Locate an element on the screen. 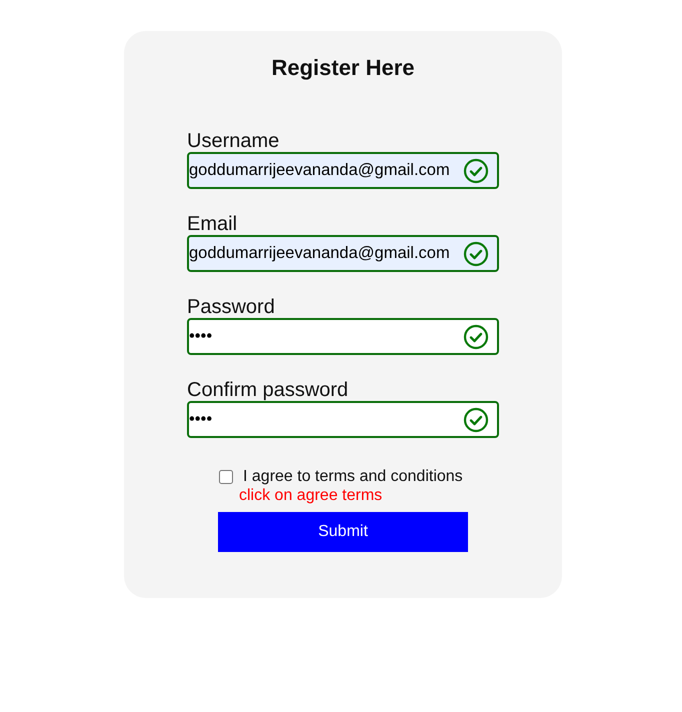  error-message: click on agree terms is located at coordinates (311, 496).